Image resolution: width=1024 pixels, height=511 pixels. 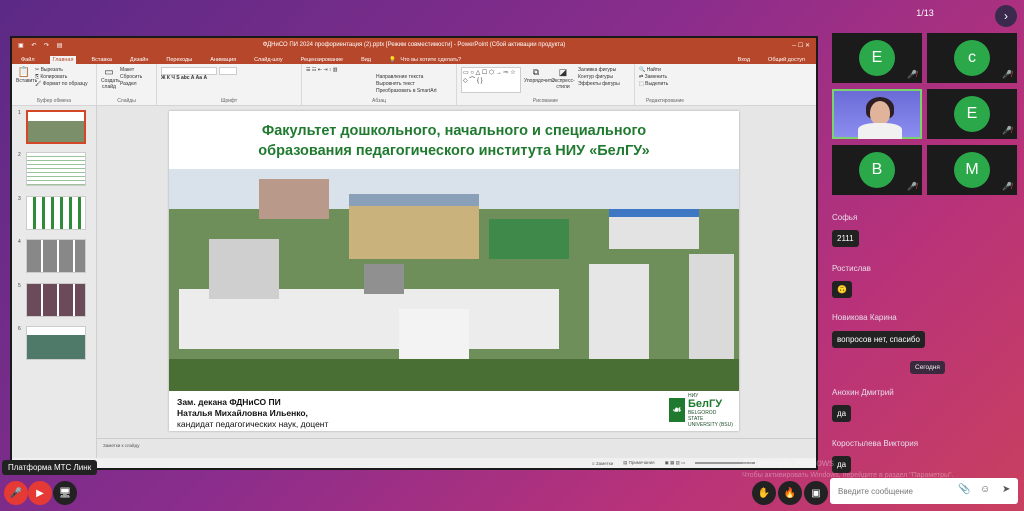 What do you see at coordinates (61, 70) in the screenshot?
I see `cut-button: ✂ Вырезать` at bounding box center [61, 70].